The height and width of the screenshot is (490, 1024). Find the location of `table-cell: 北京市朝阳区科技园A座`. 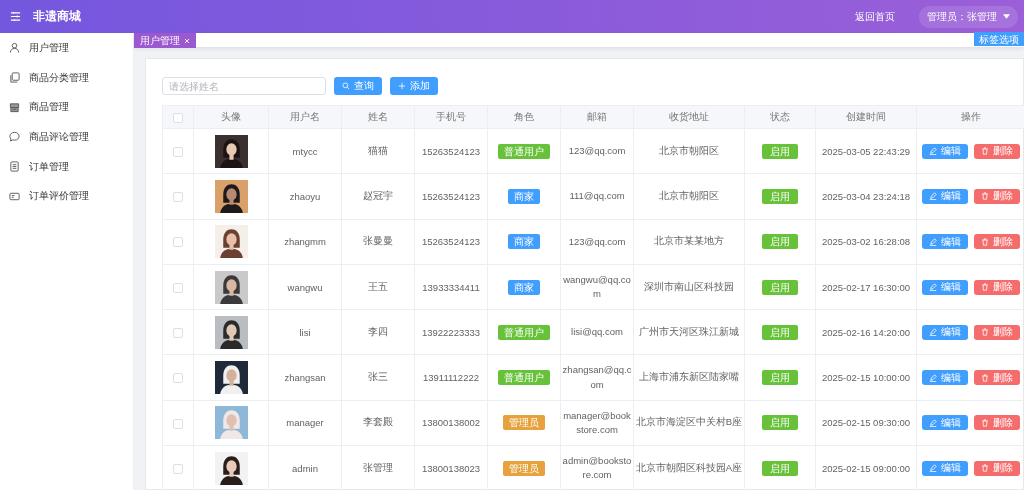

table-cell: 北京市朝阳区科技园A座 is located at coordinates (689, 467).